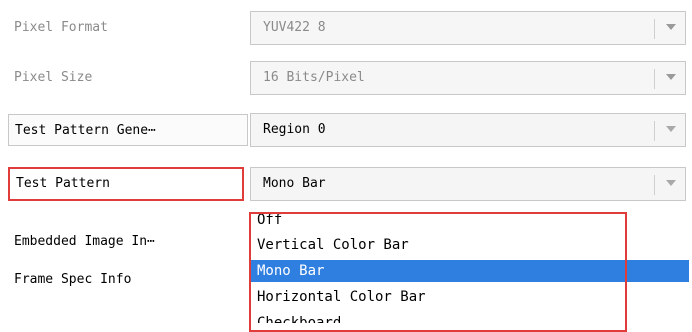 The image size is (692, 332). Describe the element at coordinates (468, 130) in the screenshot. I see `test-pattern-generator-select: Region 0` at that location.